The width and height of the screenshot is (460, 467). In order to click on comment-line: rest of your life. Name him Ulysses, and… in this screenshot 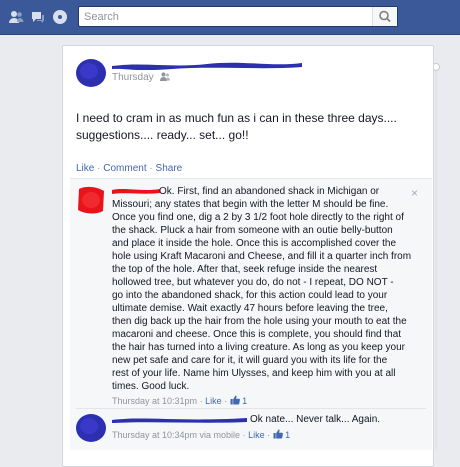, I will do `click(254, 373)`.